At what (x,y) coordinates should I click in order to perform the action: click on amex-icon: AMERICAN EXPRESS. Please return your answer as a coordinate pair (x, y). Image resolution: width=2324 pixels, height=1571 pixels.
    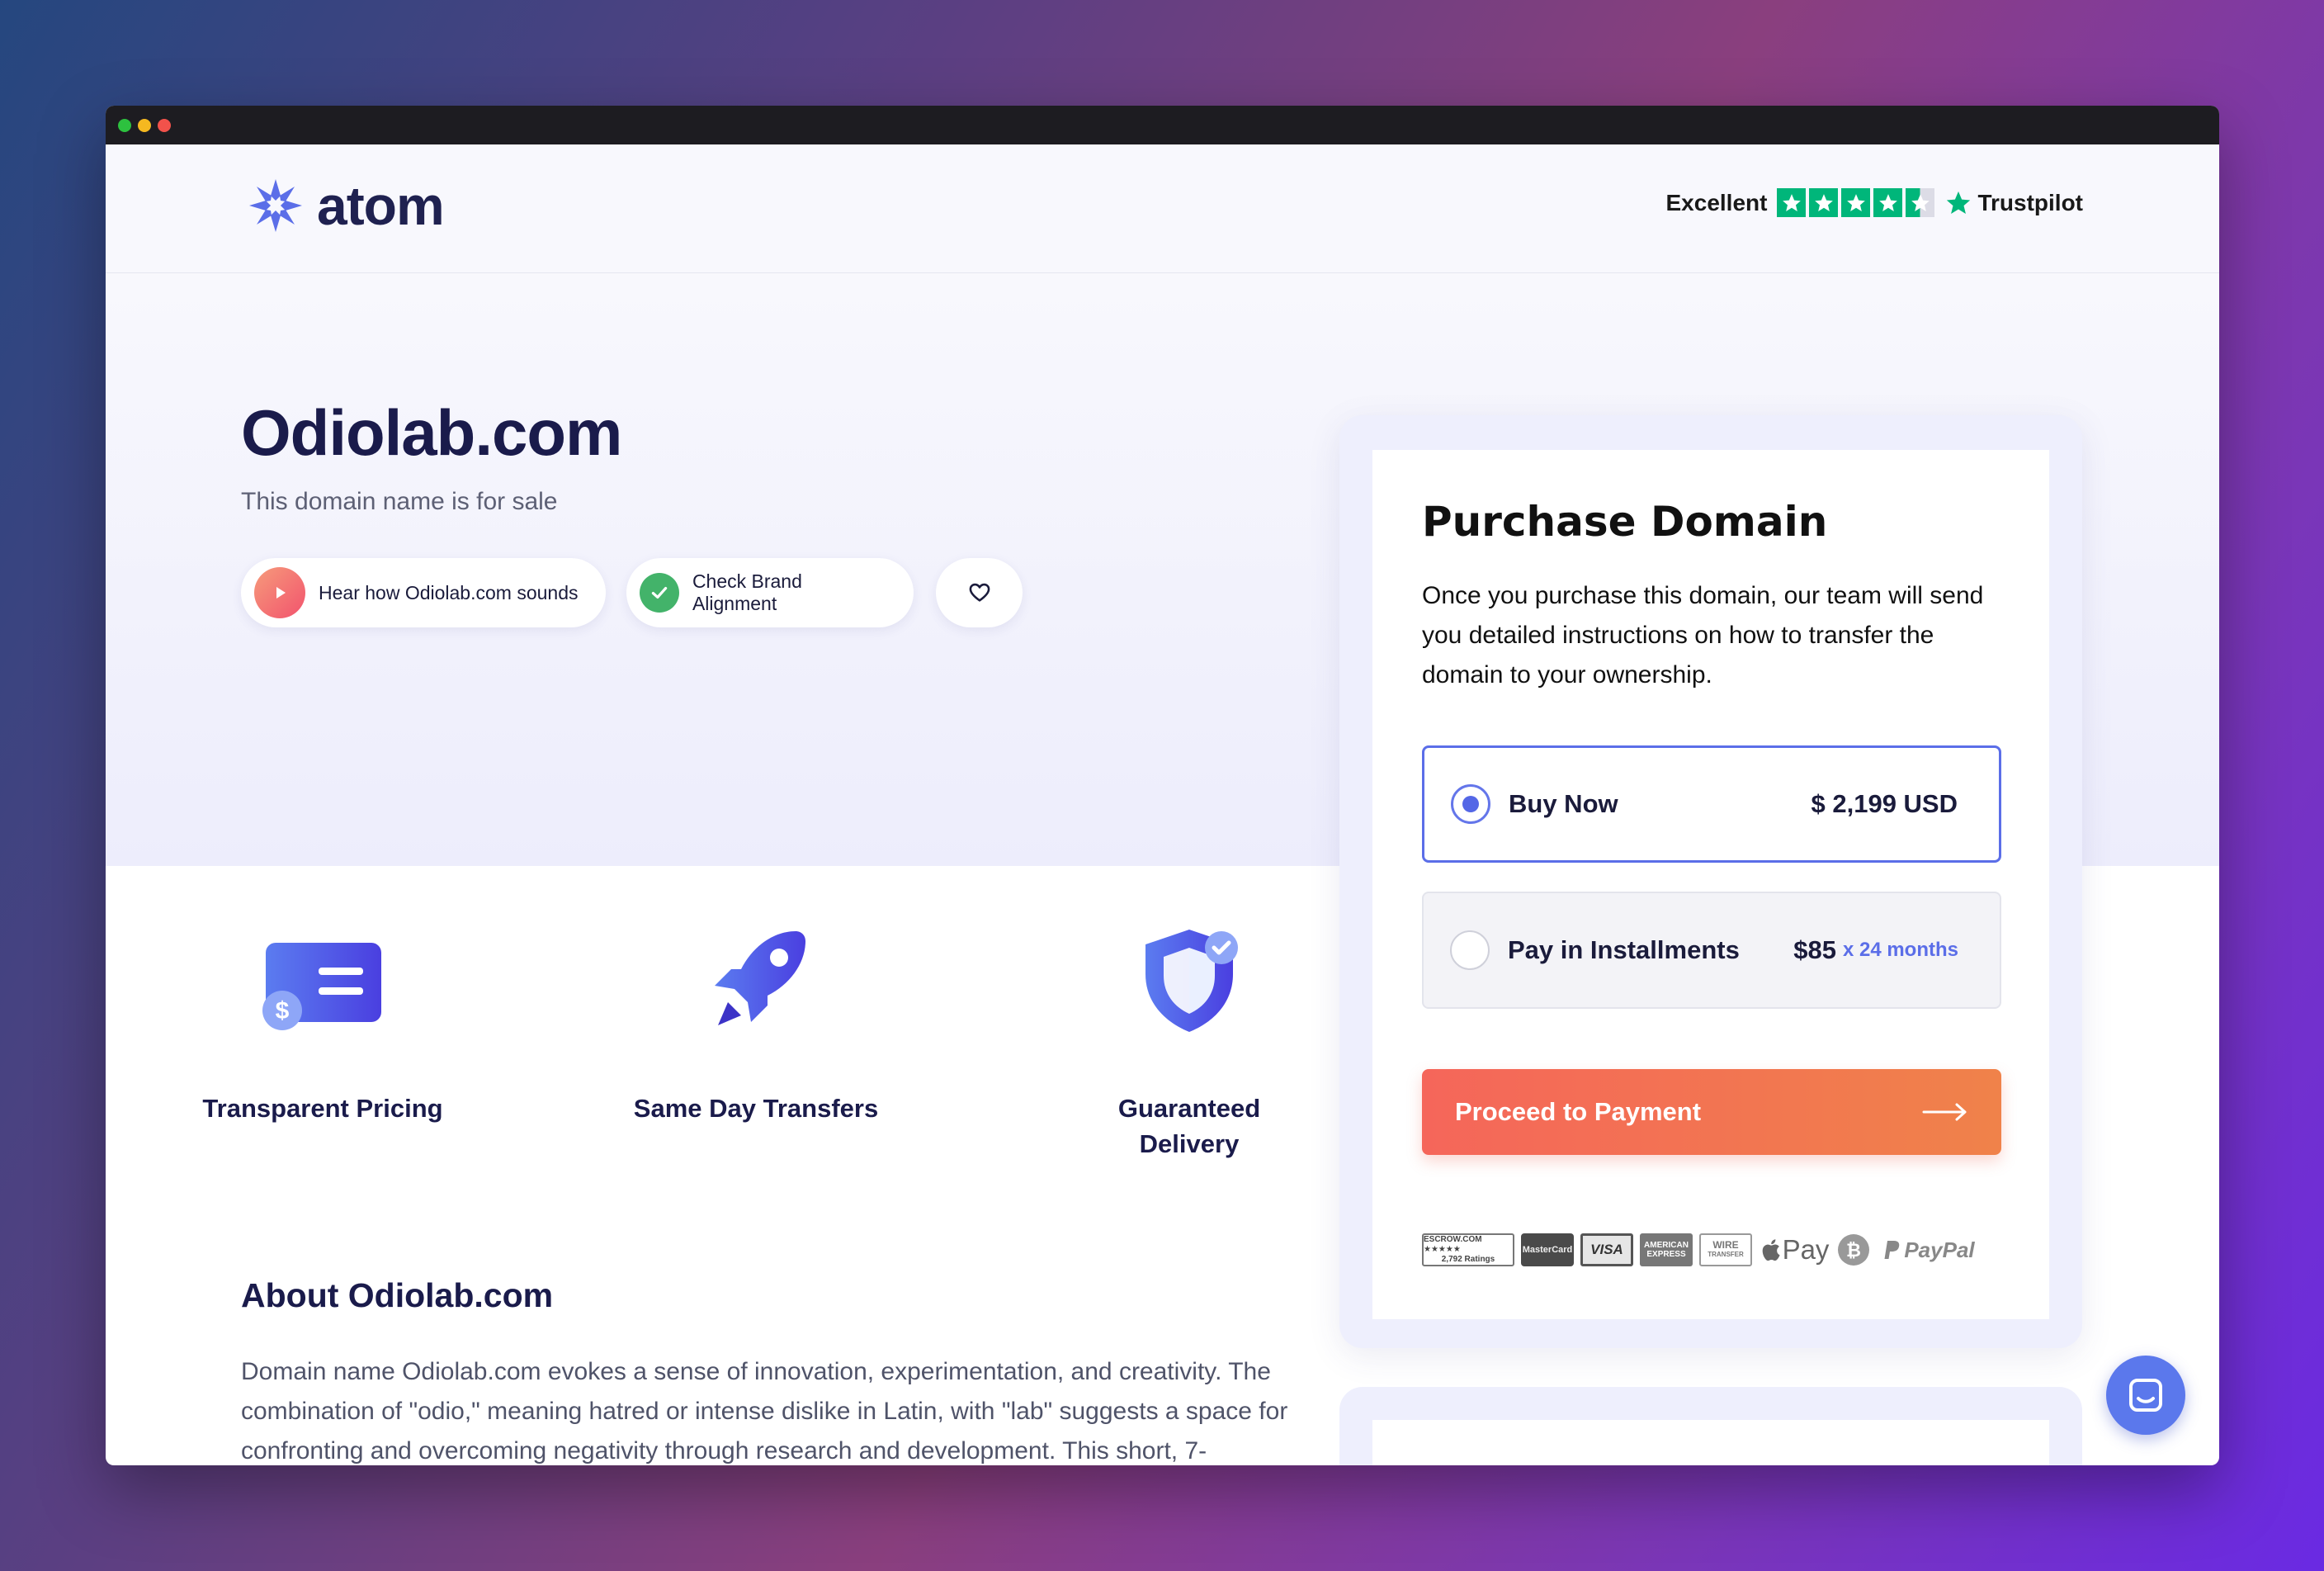
    Looking at the image, I should click on (1667, 1249).